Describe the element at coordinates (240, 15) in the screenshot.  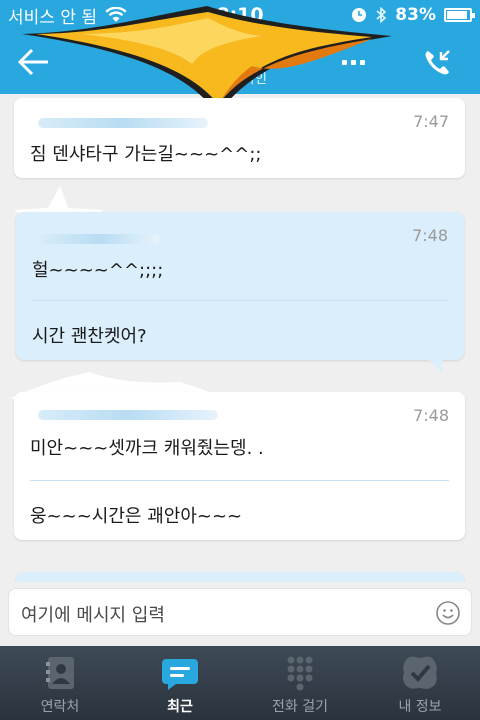
I see `status-bar: 서비스 안 됨 8:10 83%` at that location.